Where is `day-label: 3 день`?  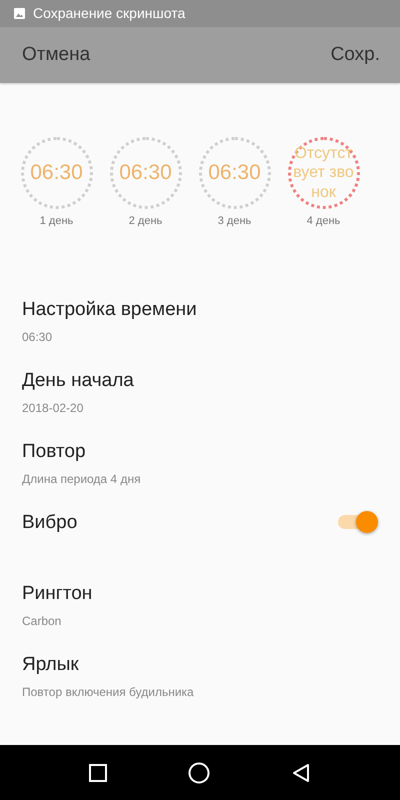 day-label: 3 день is located at coordinates (235, 221).